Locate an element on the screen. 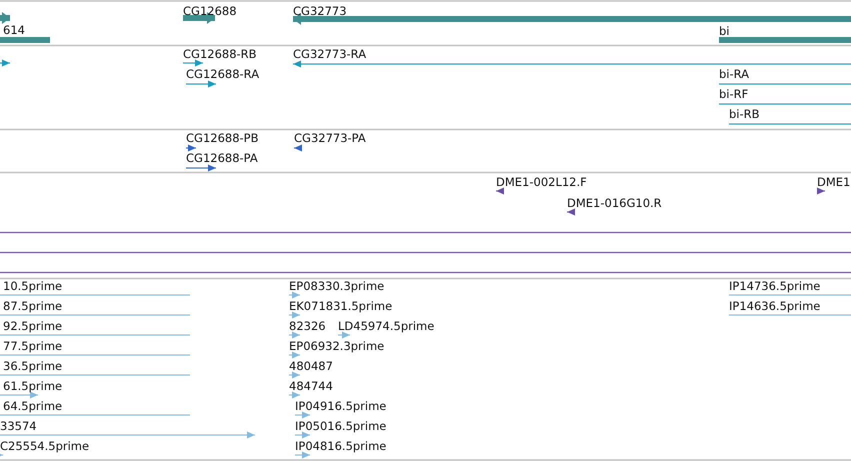 This screenshot has width=851, height=461. feature-label: EP08330.3prime is located at coordinates (336, 286).